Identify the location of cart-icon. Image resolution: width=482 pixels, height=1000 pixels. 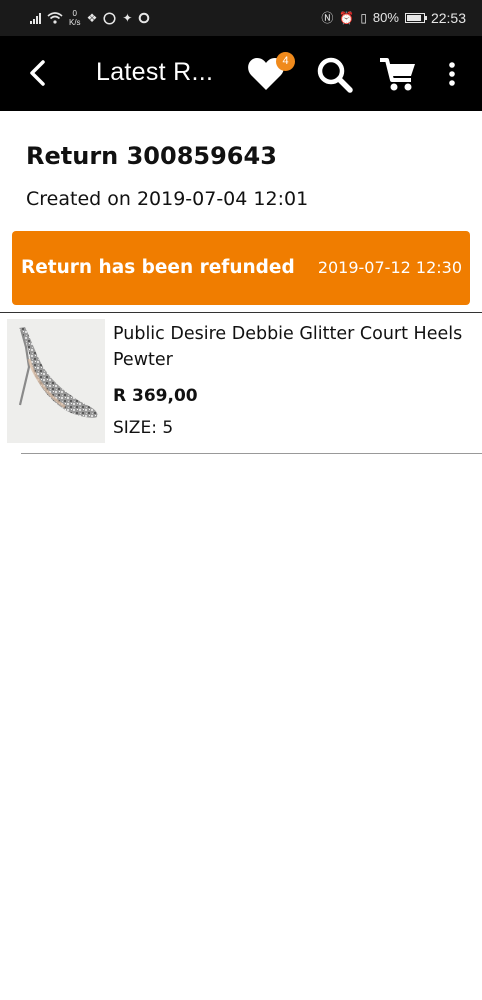
(398, 75).